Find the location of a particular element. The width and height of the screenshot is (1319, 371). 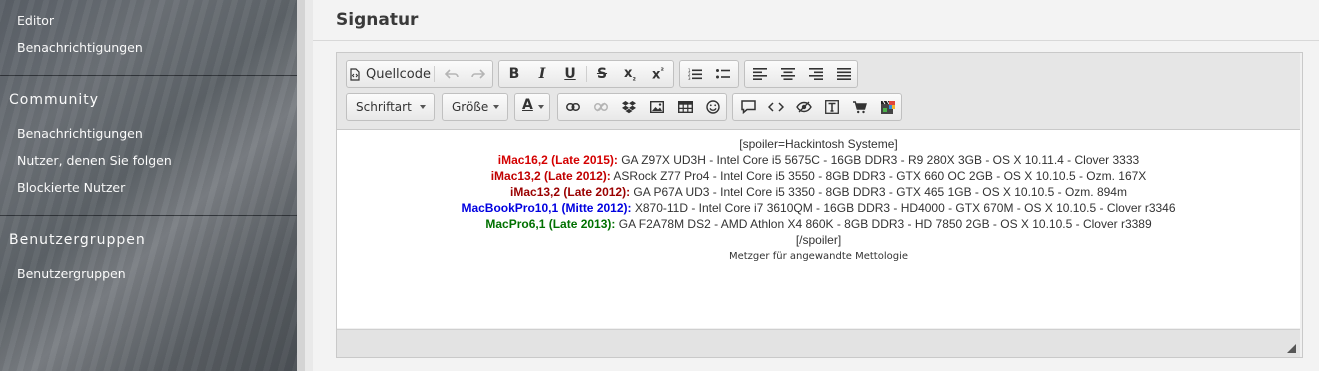

text-color-button: A is located at coordinates (532, 107).